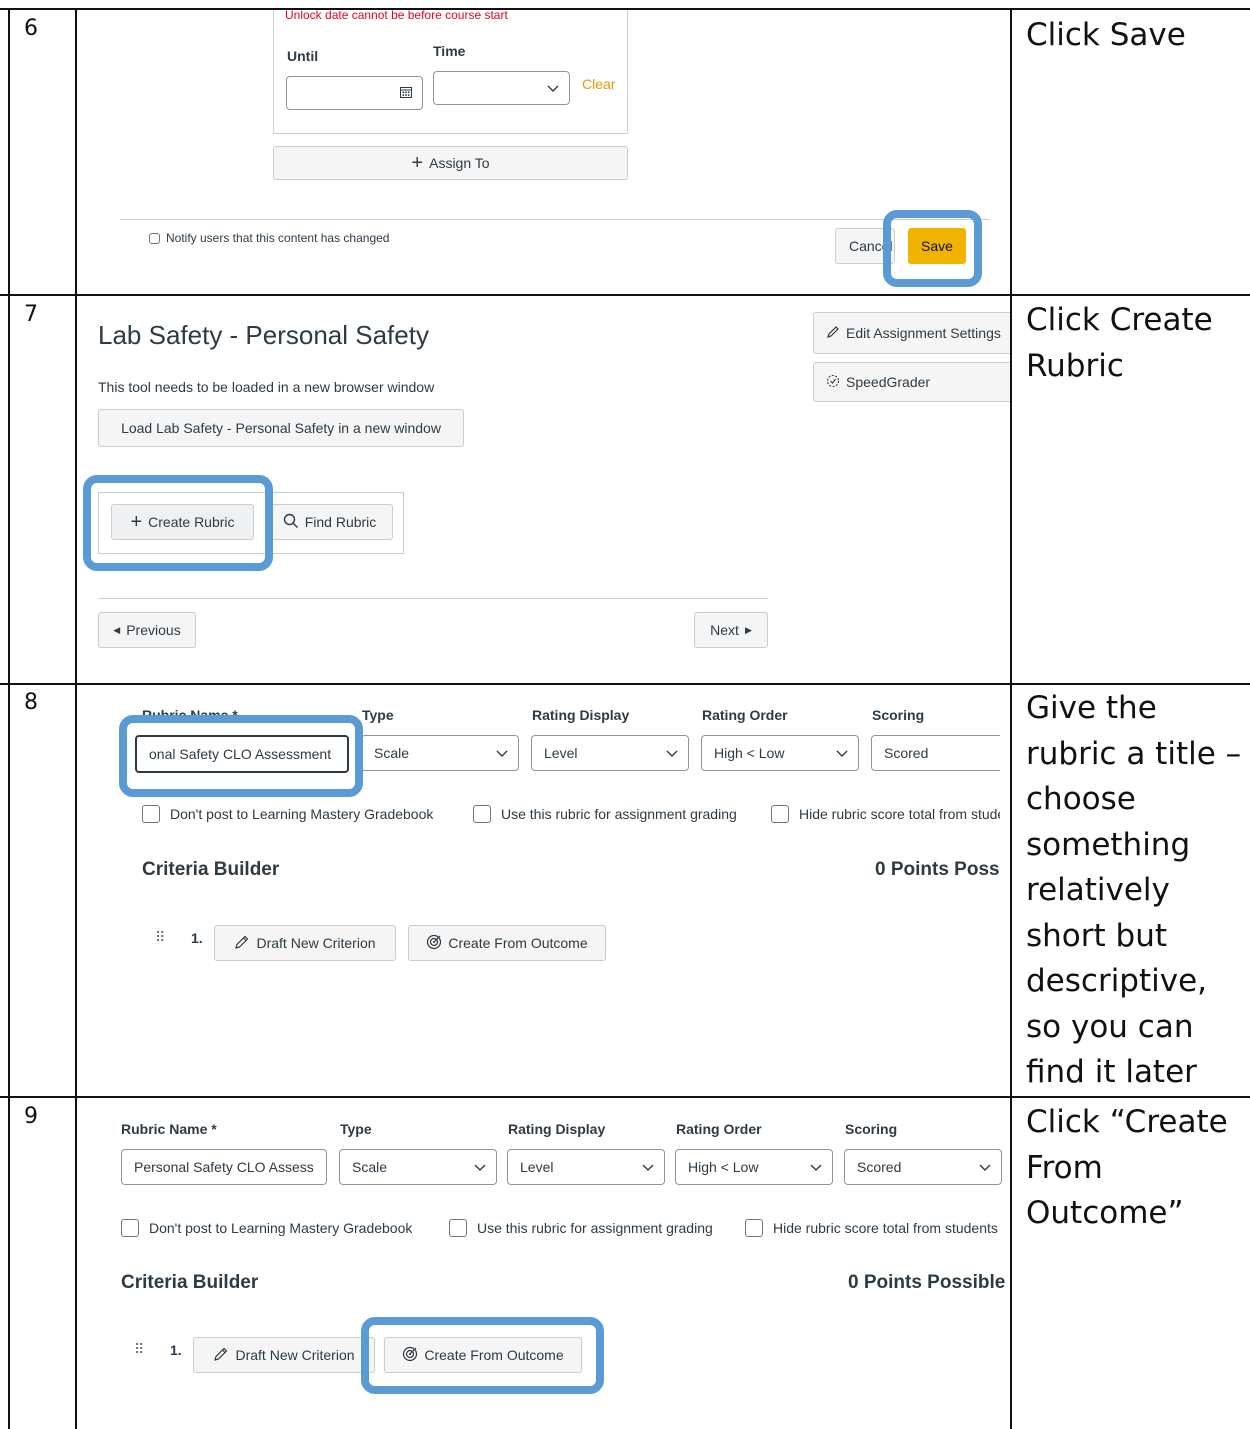 This screenshot has width=1250, height=1429. What do you see at coordinates (923, 333) in the screenshot?
I see `edit-settings-label: Edit Assignment Settings` at bounding box center [923, 333].